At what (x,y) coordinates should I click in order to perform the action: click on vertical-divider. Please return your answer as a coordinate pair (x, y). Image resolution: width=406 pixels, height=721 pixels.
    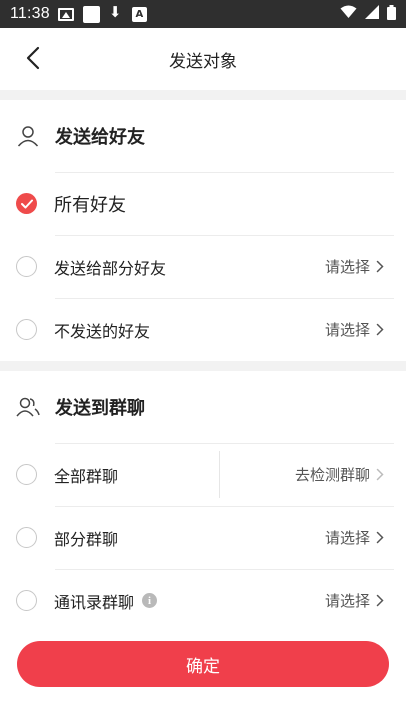
    Looking at the image, I should click on (219, 474).